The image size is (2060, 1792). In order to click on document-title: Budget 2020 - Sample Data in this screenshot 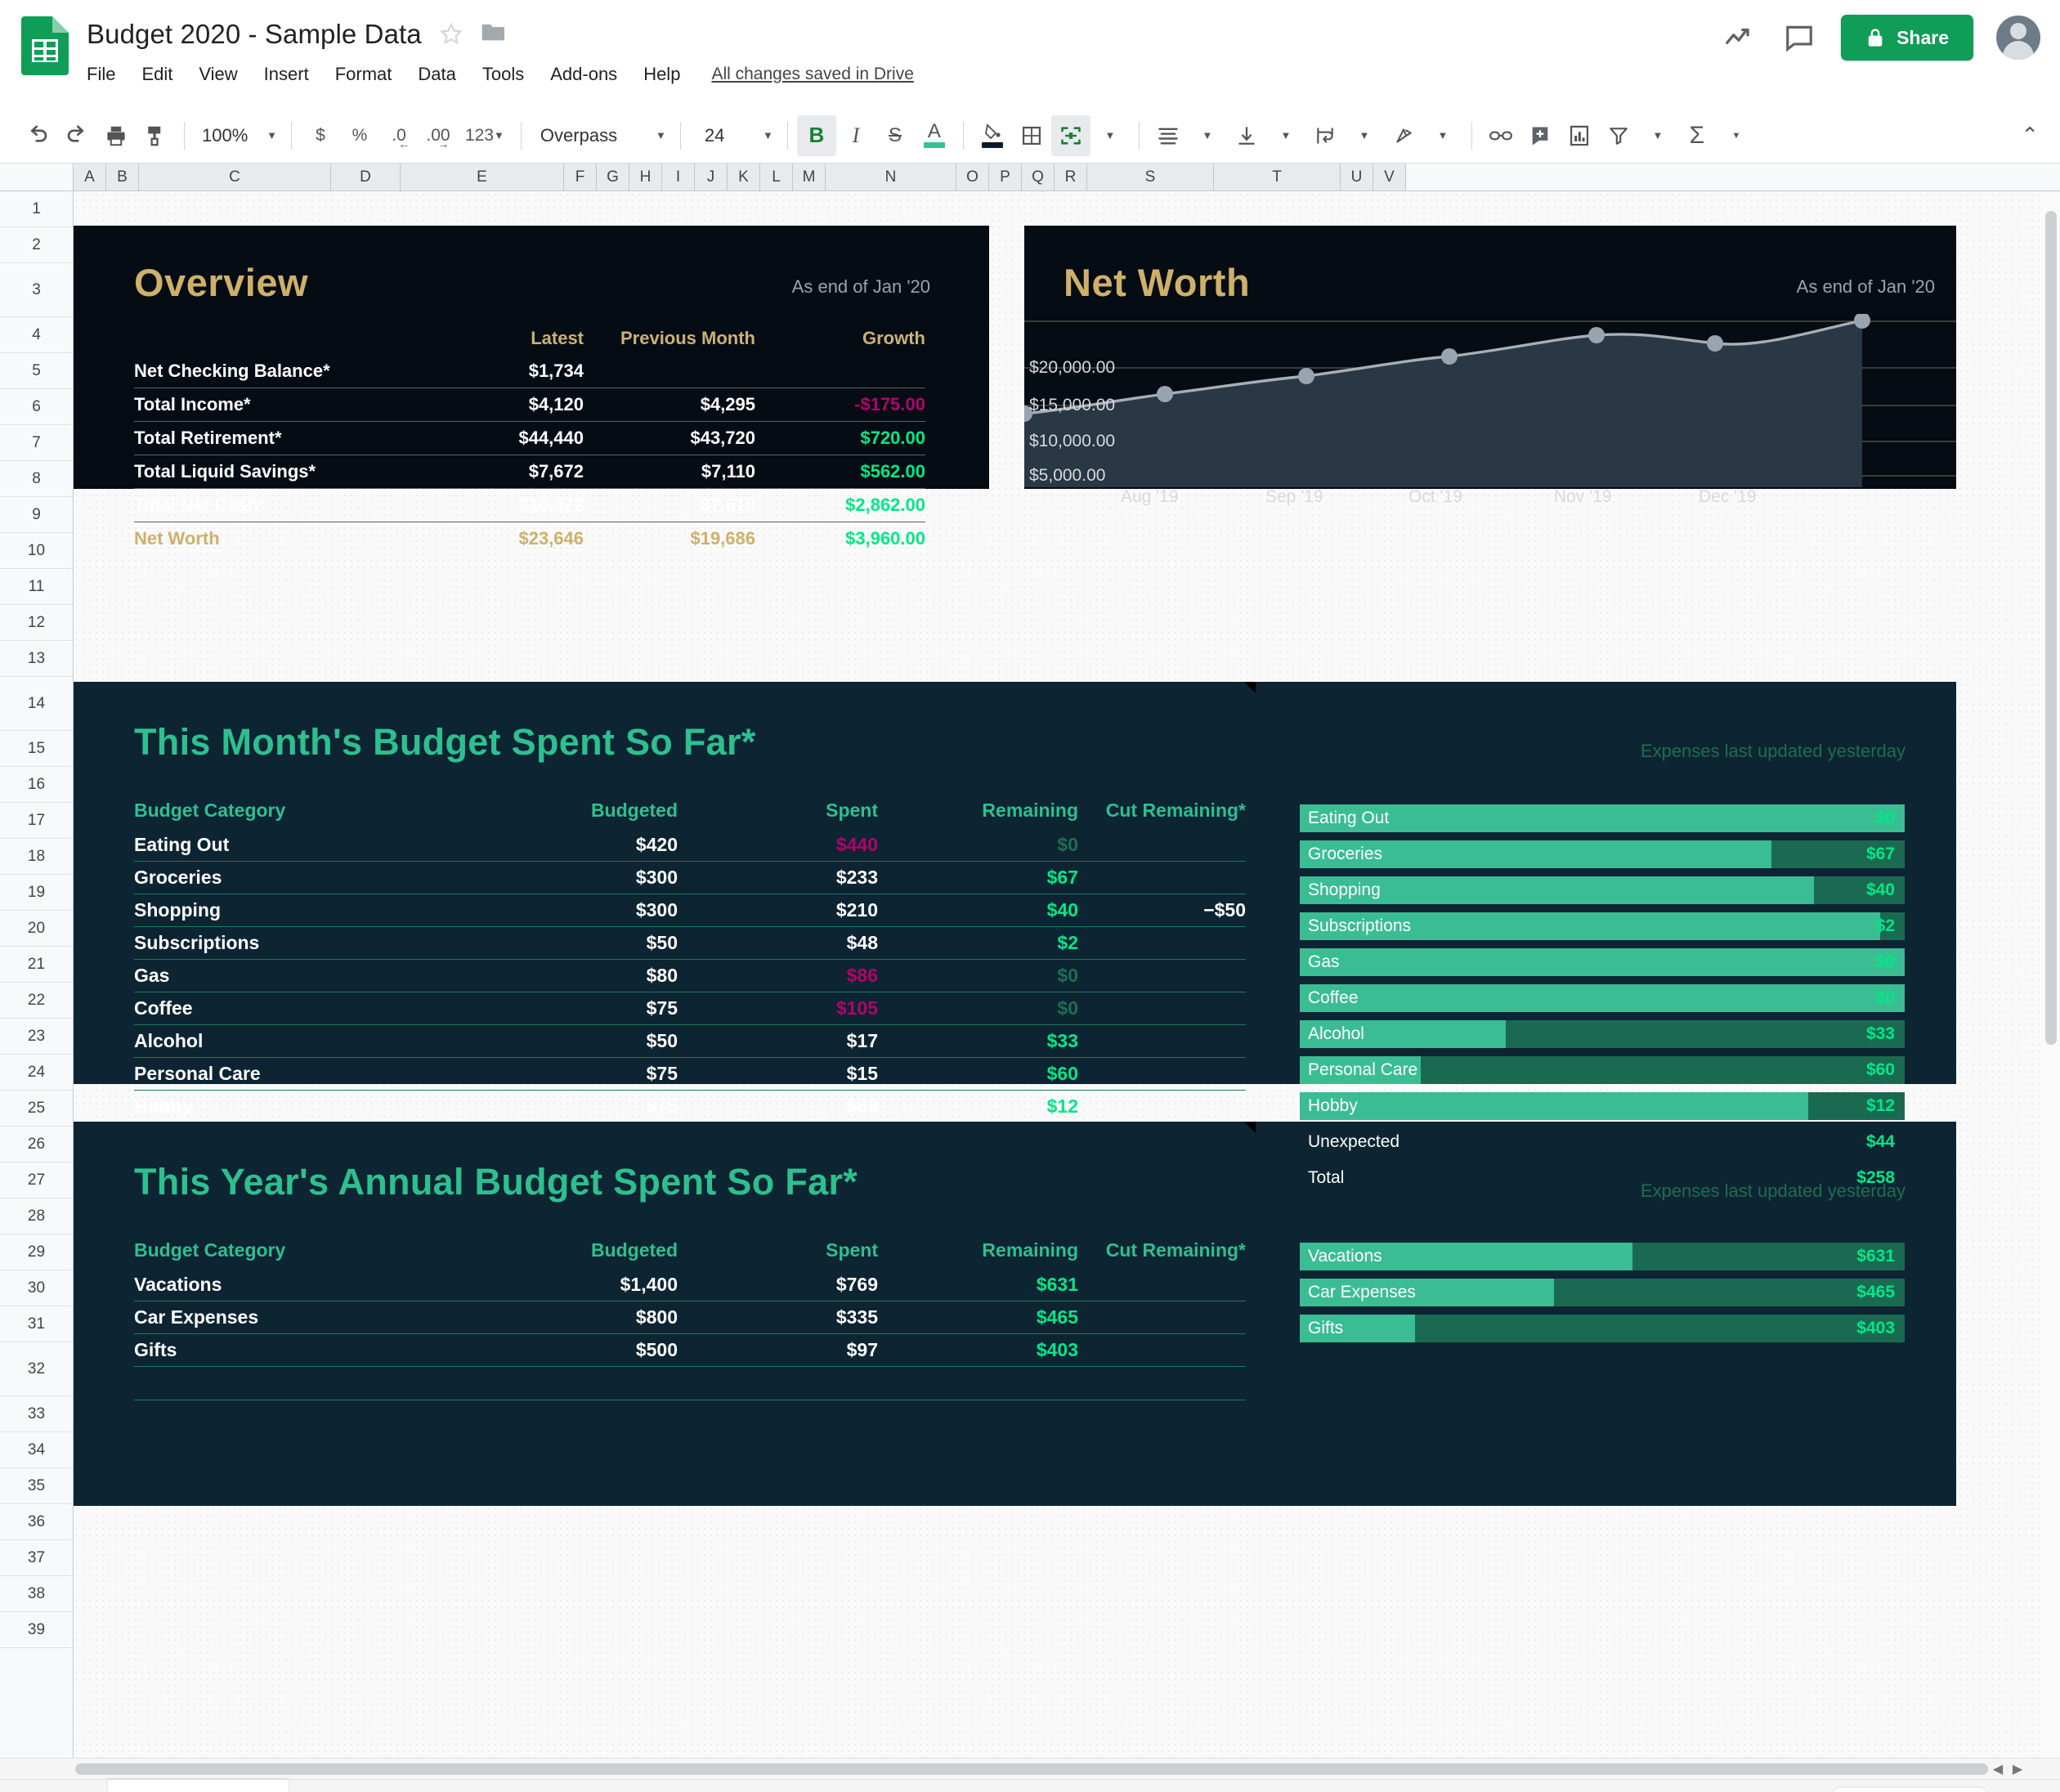, I will do `click(254, 34)`.